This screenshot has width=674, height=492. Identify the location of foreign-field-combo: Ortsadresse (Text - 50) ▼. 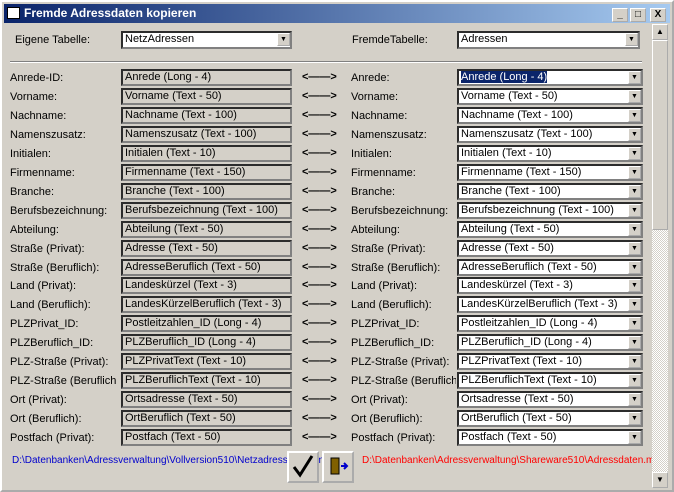
(550, 400).